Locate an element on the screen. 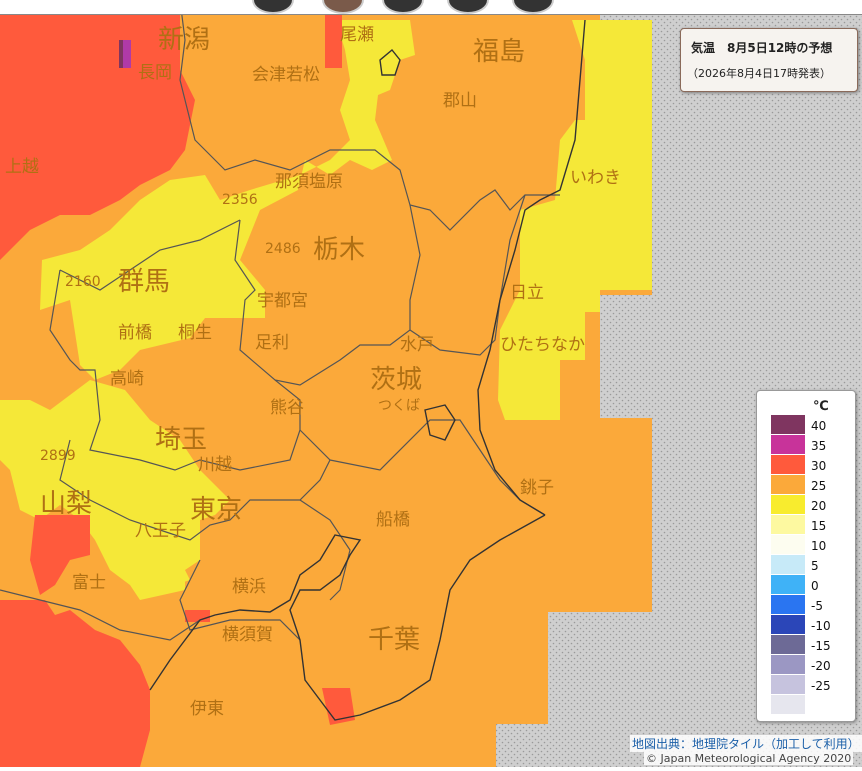 The width and height of the screenshot is (862, 771). label-elev-2160: 2160 is located at coordinates (83, 282).